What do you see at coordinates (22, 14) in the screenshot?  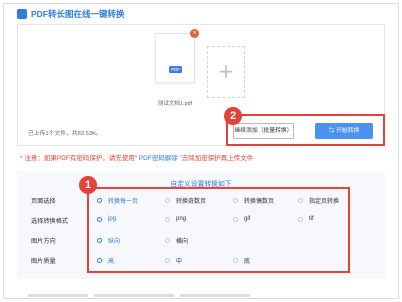 I see `pdf-icon` at bounding box center [22, 14].